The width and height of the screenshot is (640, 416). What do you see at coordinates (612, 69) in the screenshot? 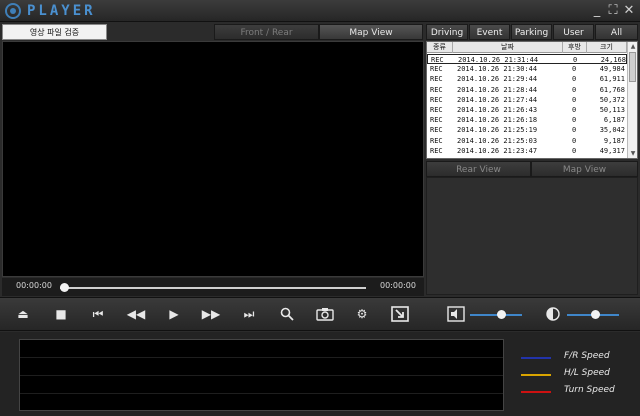
I see `cell-size: 49,984` at bounding box center [612, 69].